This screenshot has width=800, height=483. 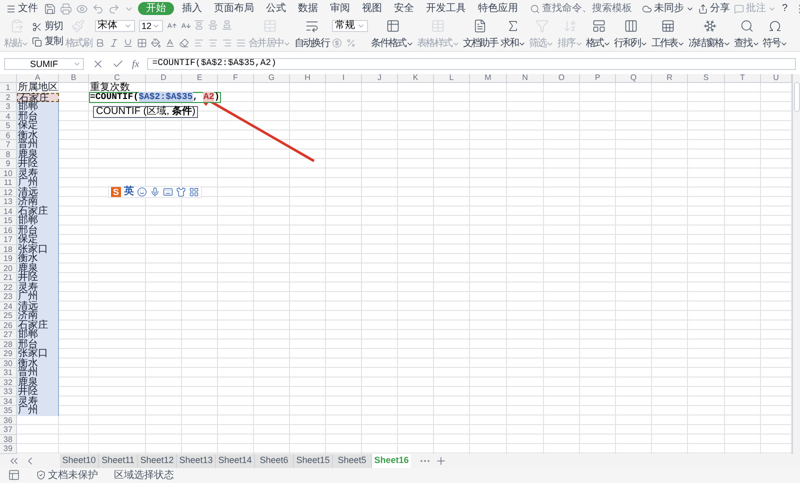 I want to click on align-left-icon, so click(x=199, y=43).